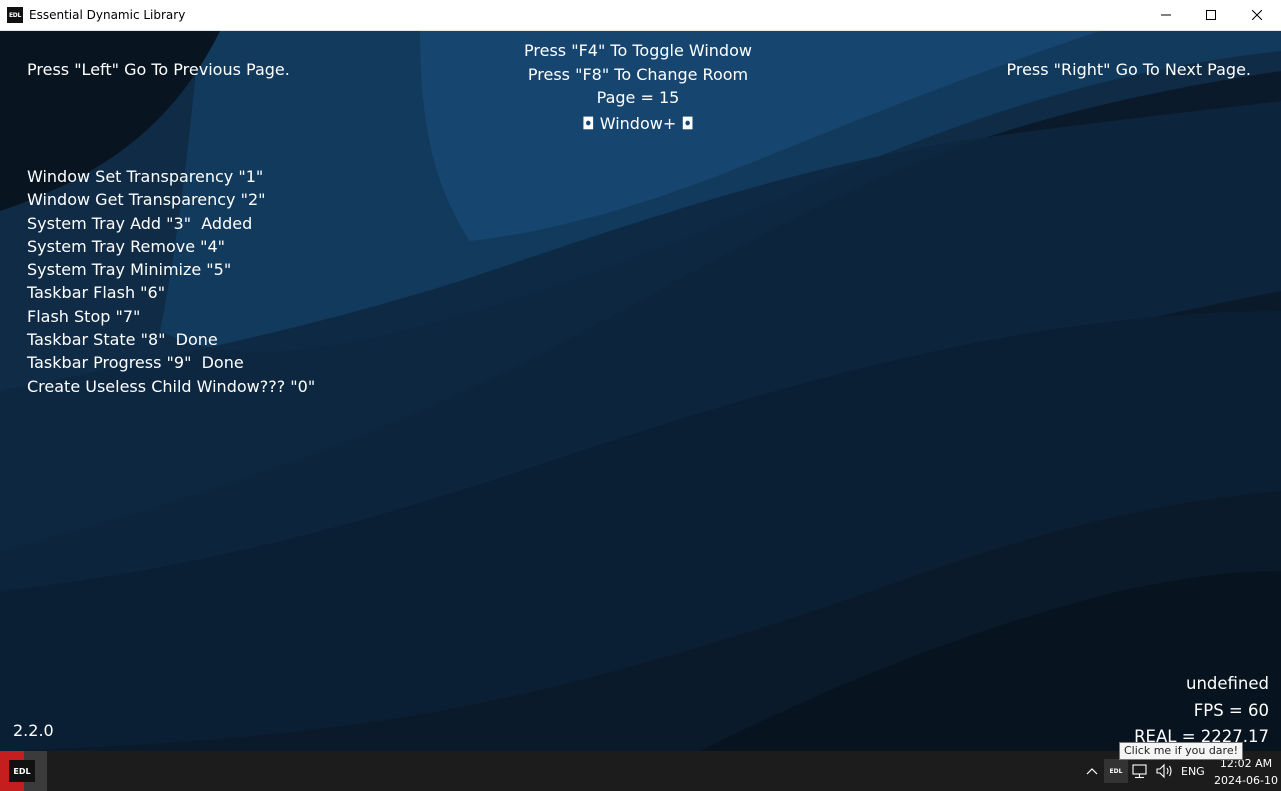 The image size is (1281, 791). What do you see at coordinates (171, 386) in the screenshot?
I see `menu-item: Create Useless Child Window??? "0"` at bounding box center [171, 386].